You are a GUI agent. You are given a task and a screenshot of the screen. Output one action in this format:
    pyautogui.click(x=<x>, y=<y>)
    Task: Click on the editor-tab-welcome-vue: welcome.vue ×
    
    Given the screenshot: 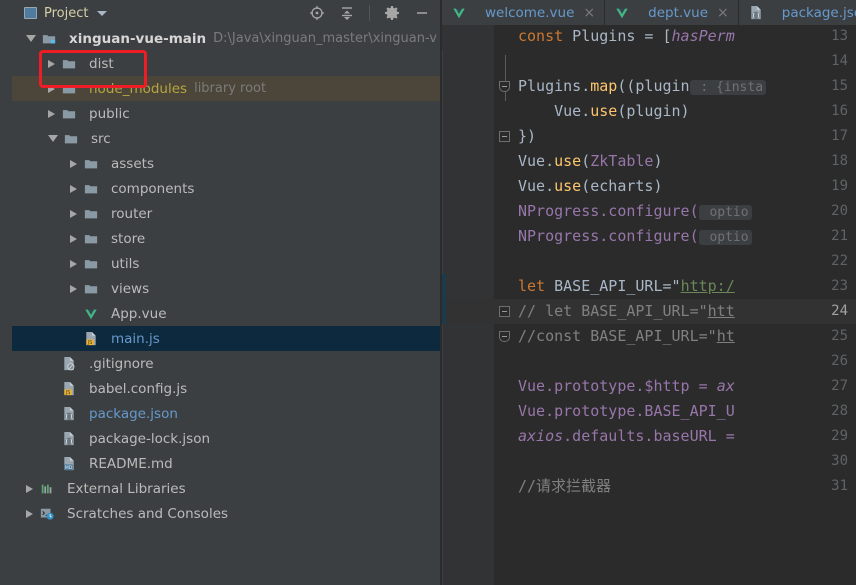 What is the action you would take?
    pyautogui.click(x=524, y=12)
    